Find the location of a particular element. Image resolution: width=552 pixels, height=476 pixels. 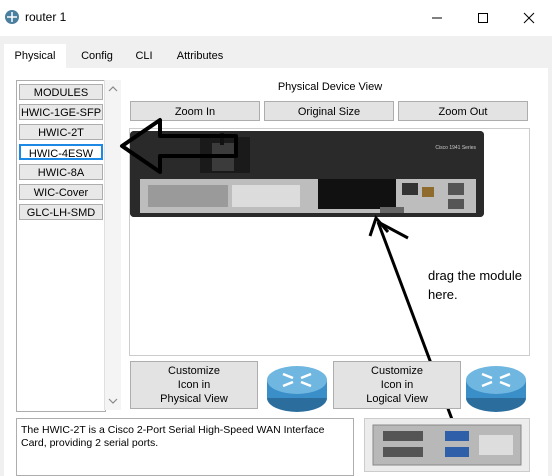

drag-instruction-line2: here. is located at coordinates (443, 294).